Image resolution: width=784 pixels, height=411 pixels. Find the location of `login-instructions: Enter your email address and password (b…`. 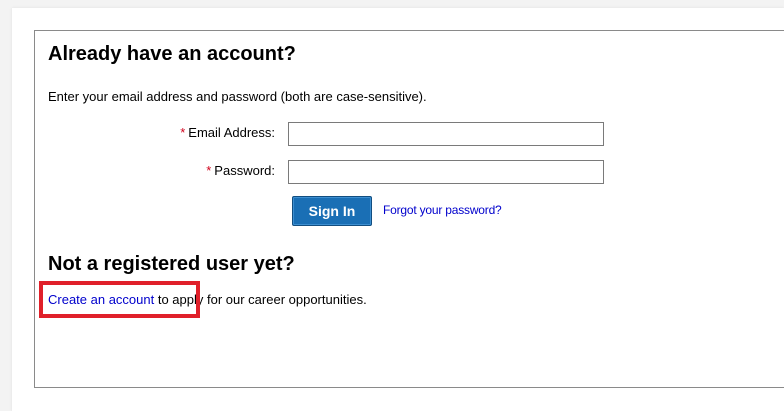

login-instructions: Enter your email address and password (b… is located at coordinates (237, 96).